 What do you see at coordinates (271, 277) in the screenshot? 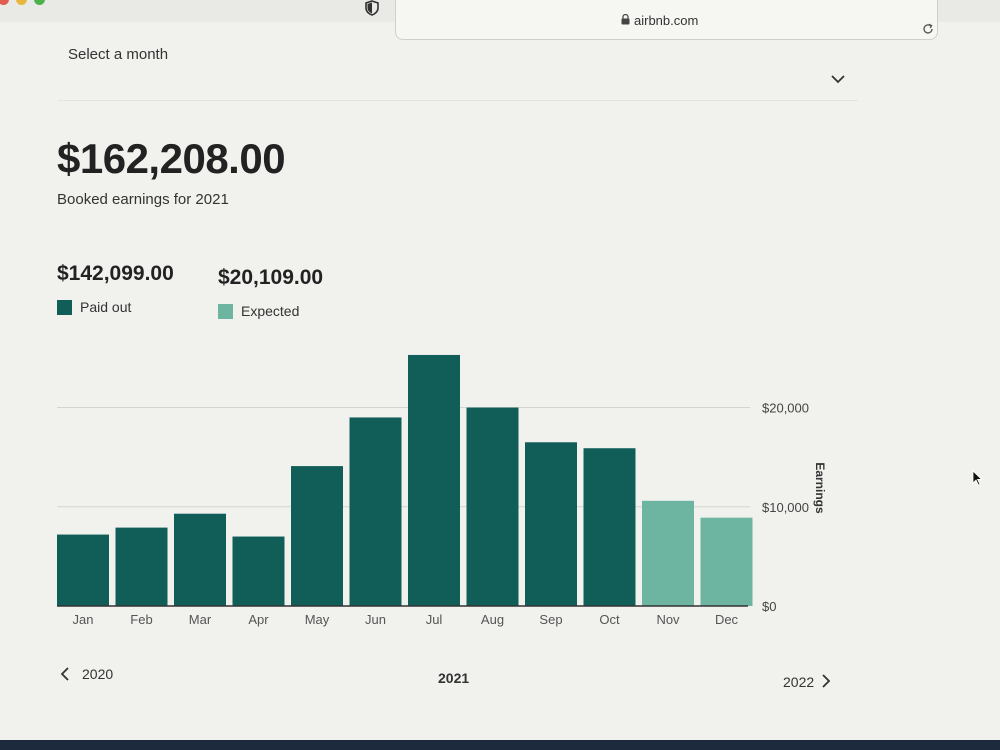
I see `expected-value: $20,109.00` at bounding box center [271, 277].